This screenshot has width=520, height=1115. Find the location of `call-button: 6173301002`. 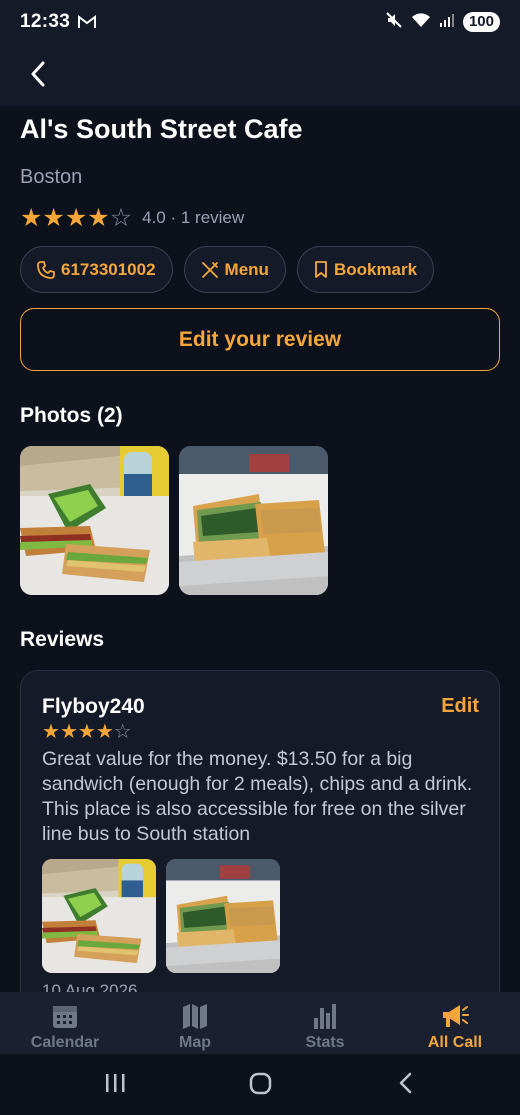

call-button: 6173301002 is located at coordinates (96, 269).